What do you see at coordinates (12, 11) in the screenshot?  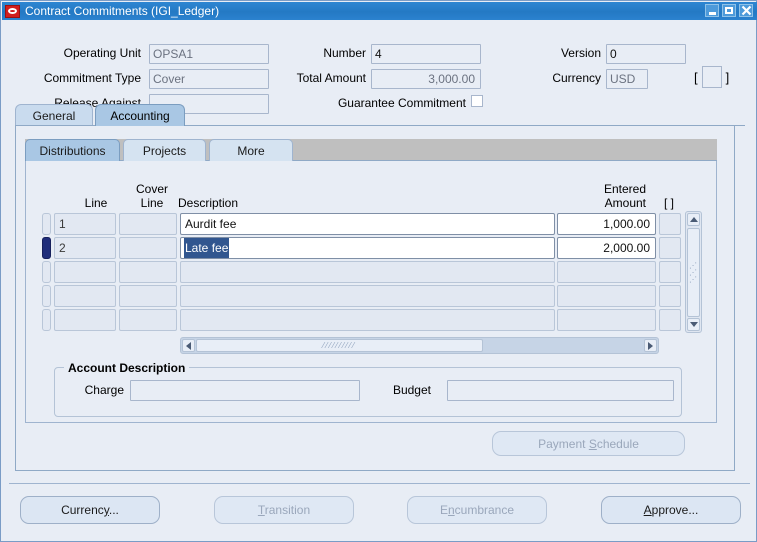 I see `oracle-logo-icon` at bounding box center [12, 11].